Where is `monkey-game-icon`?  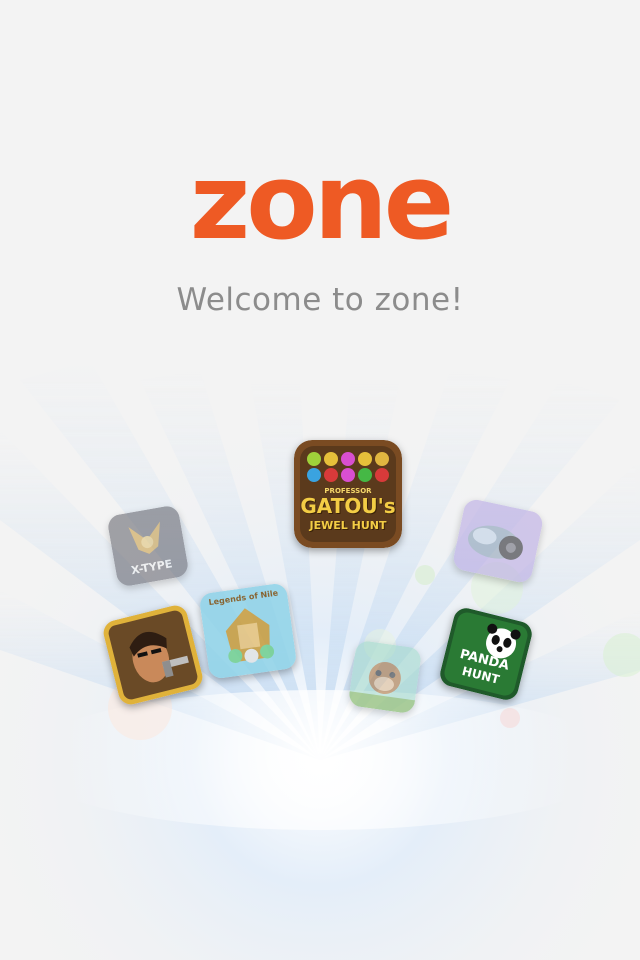 monkey-game-icon is located at coordinates (385, 677).